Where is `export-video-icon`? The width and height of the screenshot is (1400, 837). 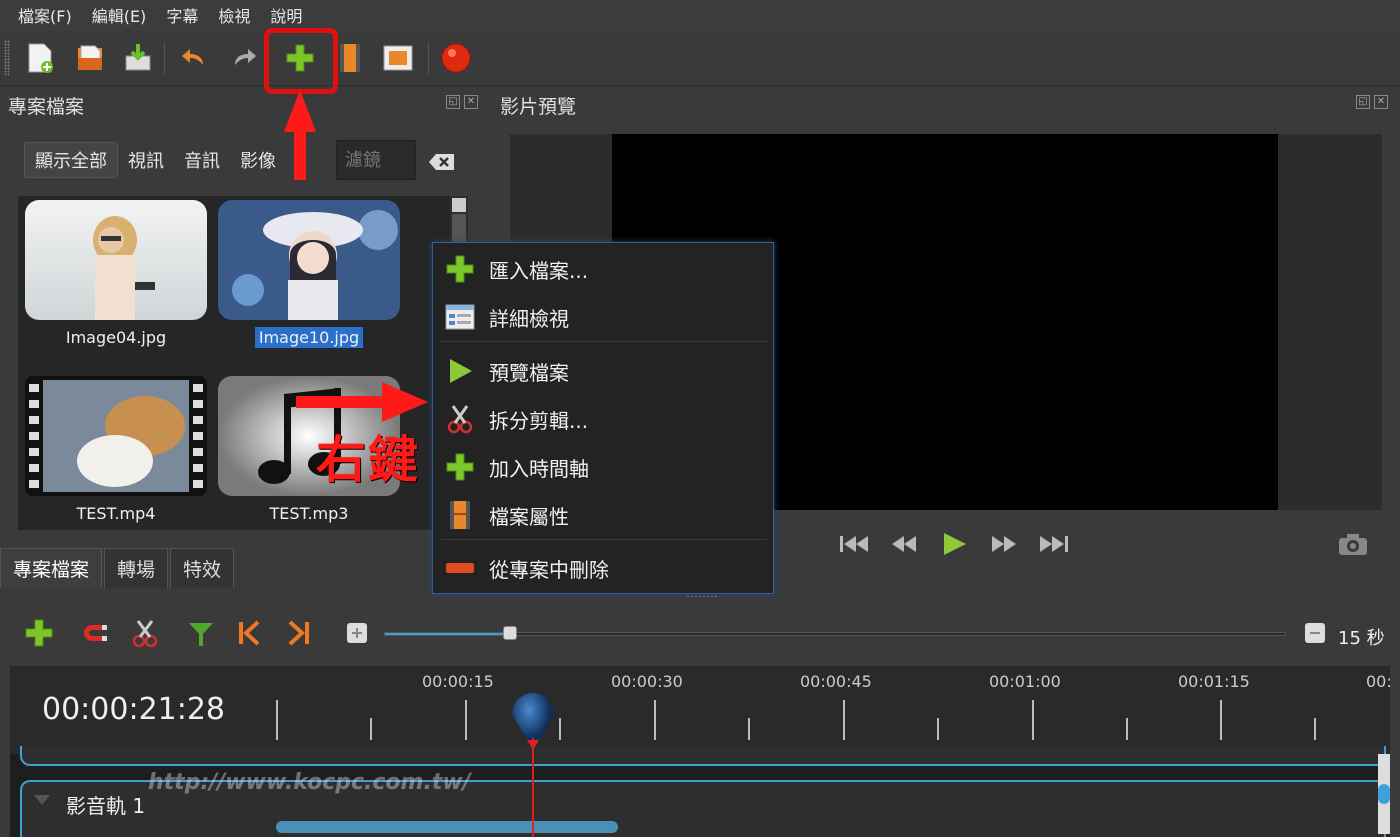 export-video-icon is located at coordinates (456, 58).